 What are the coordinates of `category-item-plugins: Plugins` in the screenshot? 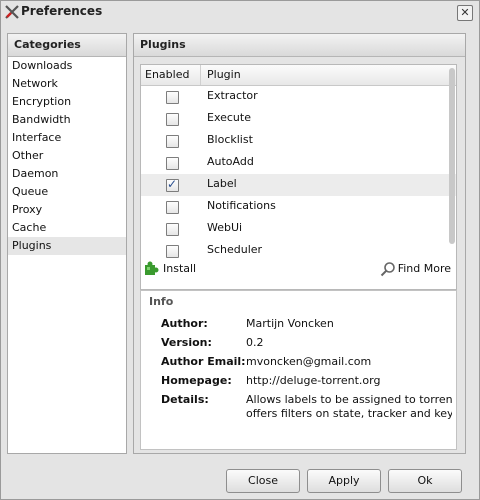 It's located at (67, 246).